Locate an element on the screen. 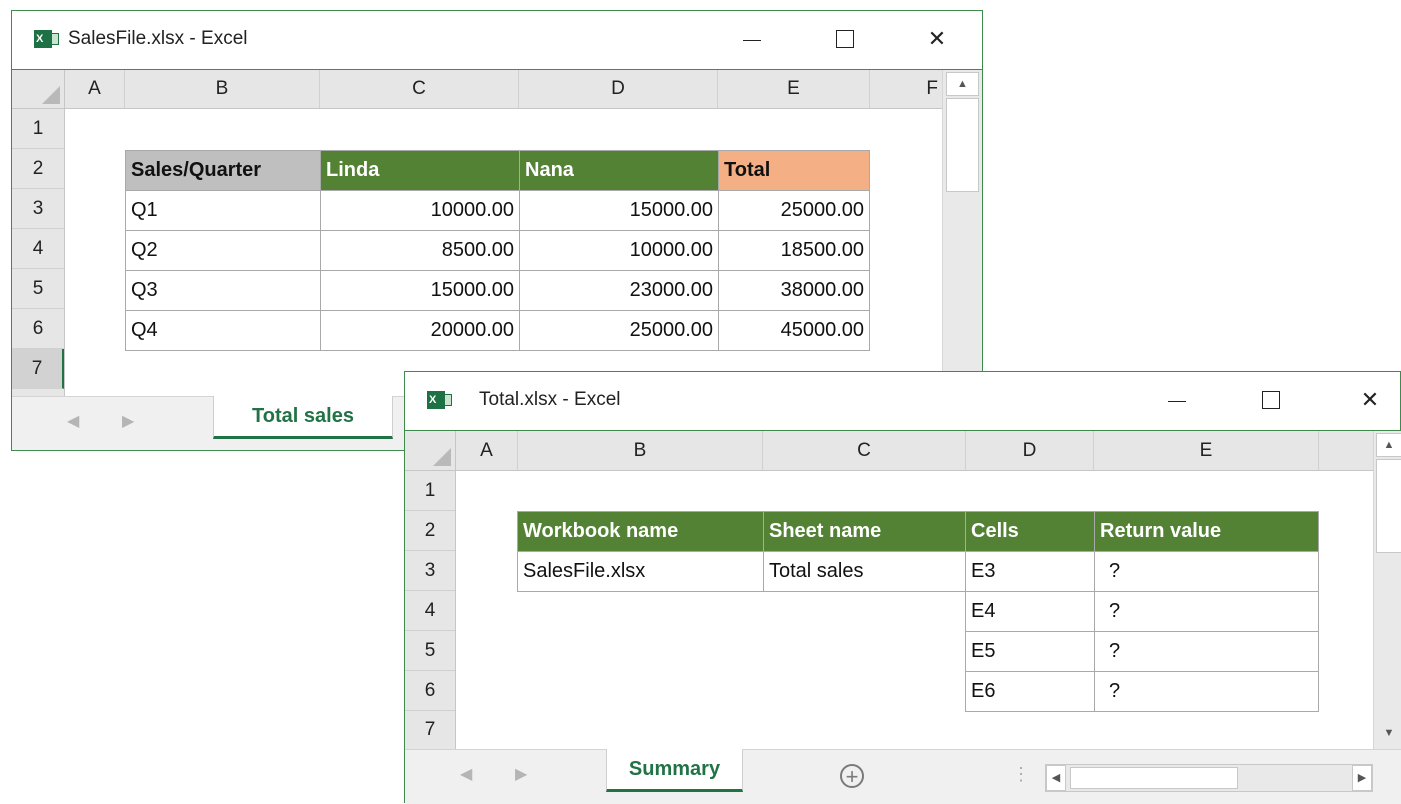 This screenshot has width=1401, height=804. column-header-f: F is located at coordinates (906, 89).